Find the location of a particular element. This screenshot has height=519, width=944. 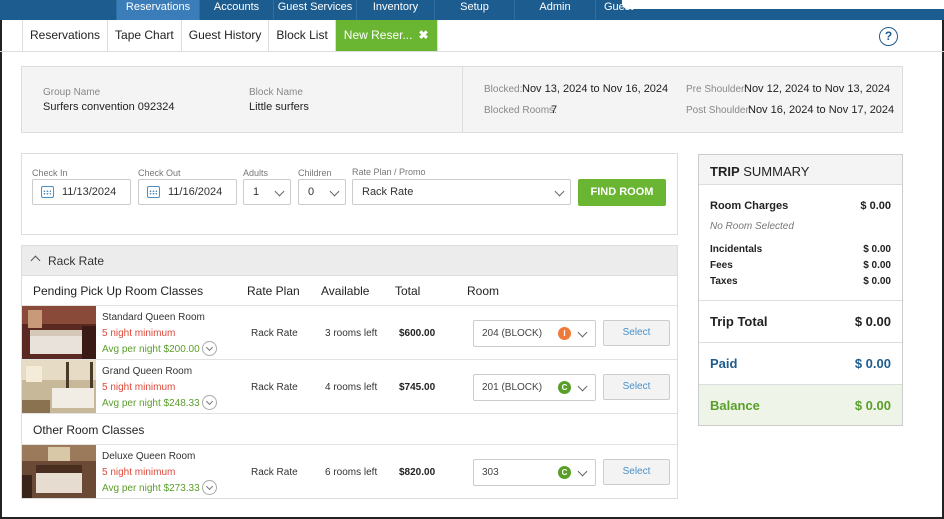

room-select: 204 (BLOCK) I is located at coordinates (534, 333).